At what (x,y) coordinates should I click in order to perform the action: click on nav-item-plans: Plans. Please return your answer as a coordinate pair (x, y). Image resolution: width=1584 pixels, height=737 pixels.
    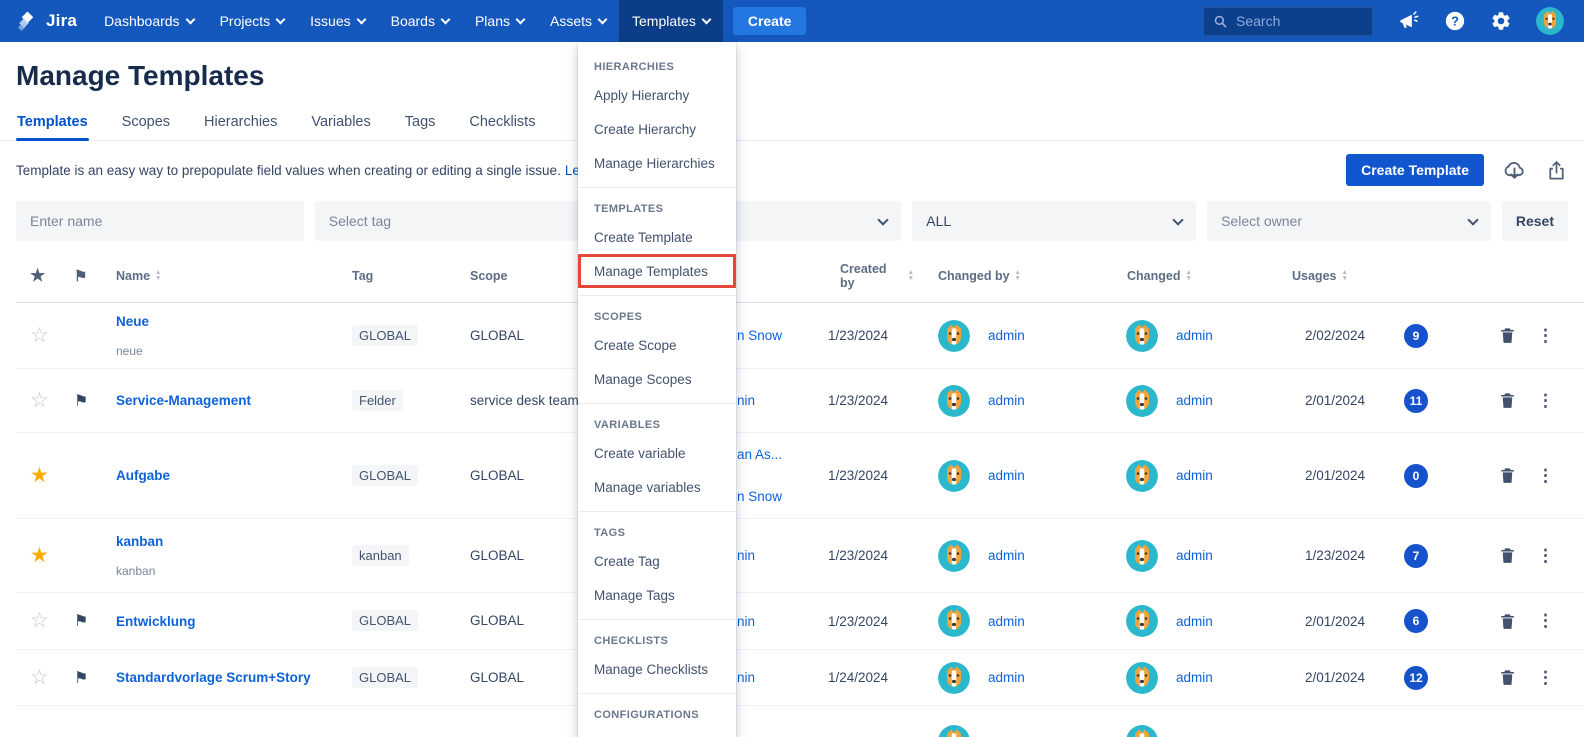
    Looking at the image, I should click on (499, 21).